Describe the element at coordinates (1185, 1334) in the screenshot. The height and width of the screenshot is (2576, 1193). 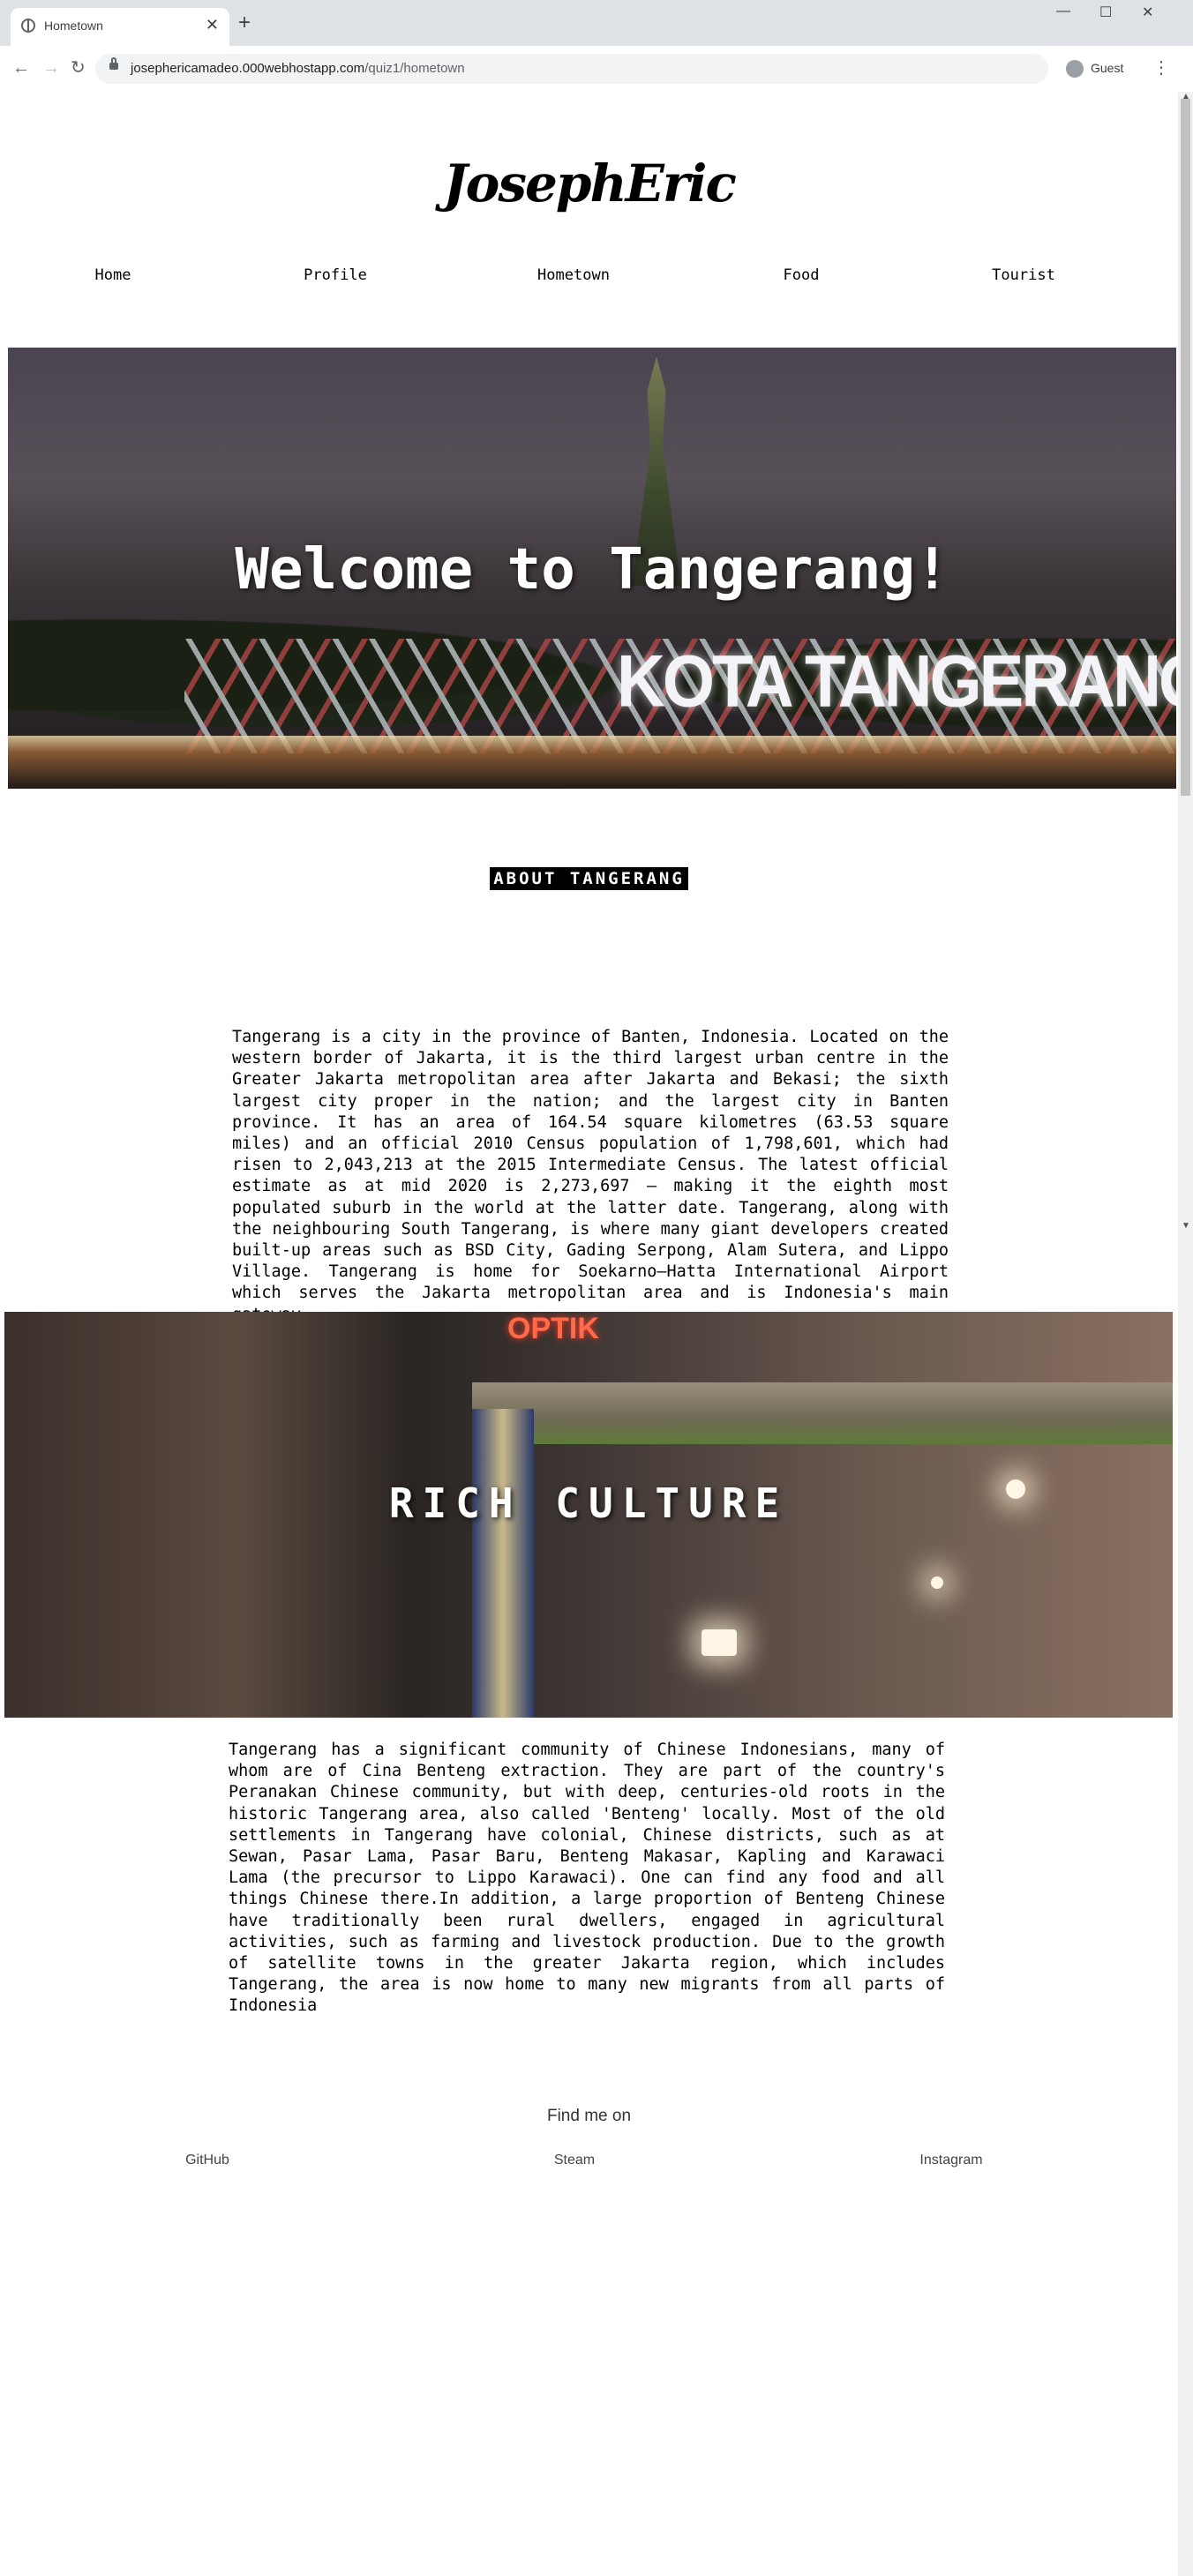
I see `page-scrollbar: ▲ ▼` at that location.